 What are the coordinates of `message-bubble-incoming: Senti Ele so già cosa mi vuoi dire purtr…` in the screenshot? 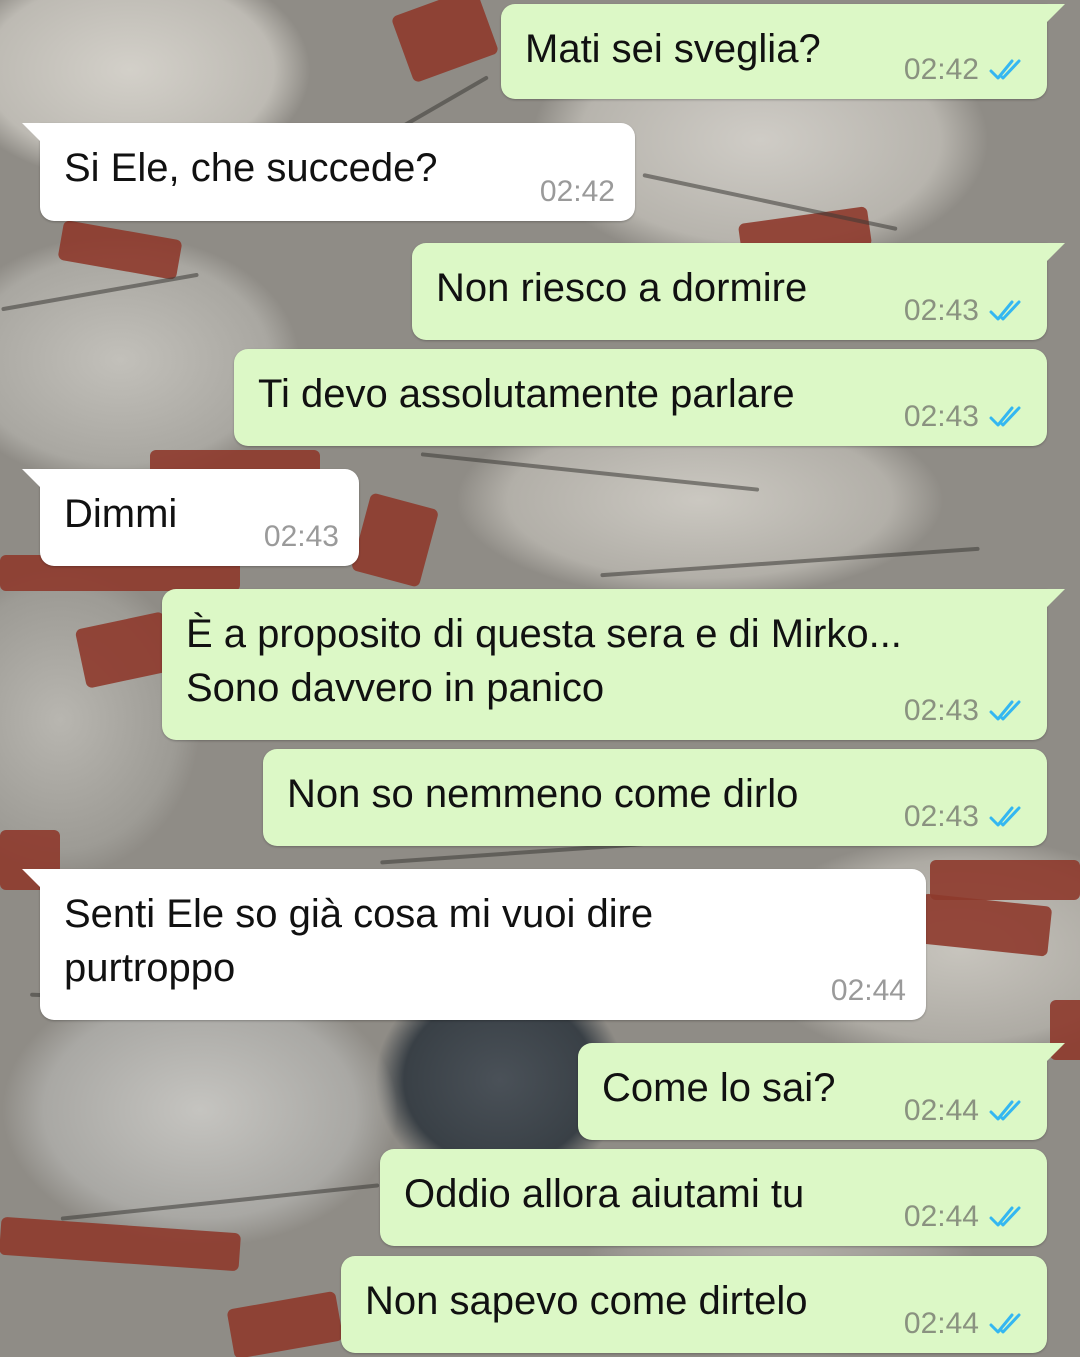 It's located at (474, 944).